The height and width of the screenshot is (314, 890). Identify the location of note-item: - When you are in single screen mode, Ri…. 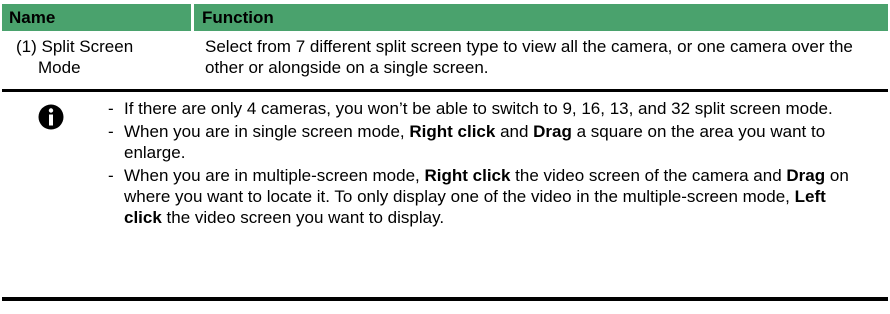
(488, 142).